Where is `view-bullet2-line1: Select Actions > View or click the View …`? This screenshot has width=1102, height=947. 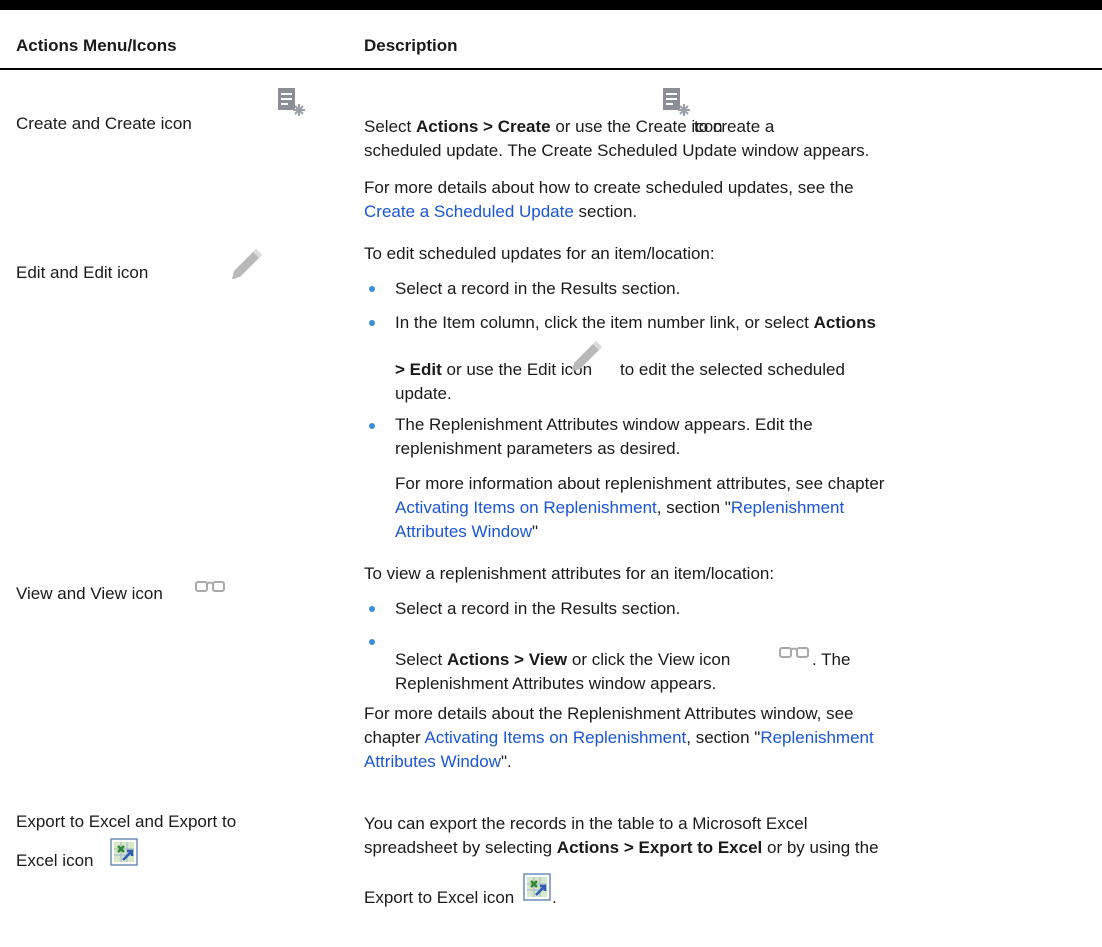
view-bullet2-line1: Select Actions > View or click the View … is located at coordinates (563, 659).